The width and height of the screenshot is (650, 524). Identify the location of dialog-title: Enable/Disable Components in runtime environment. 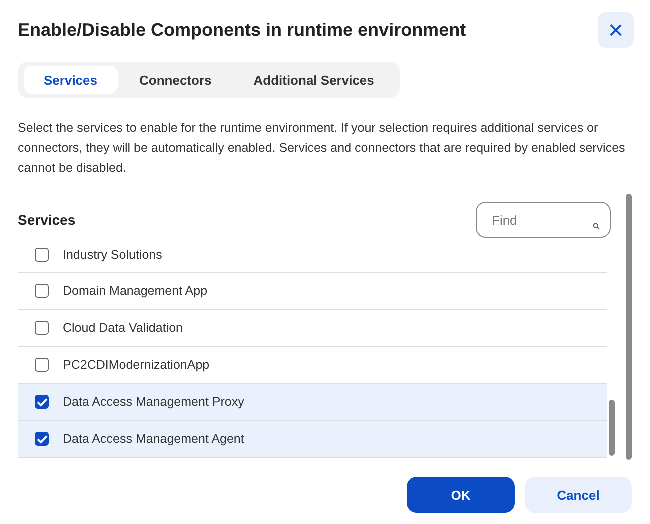
(242, 30).